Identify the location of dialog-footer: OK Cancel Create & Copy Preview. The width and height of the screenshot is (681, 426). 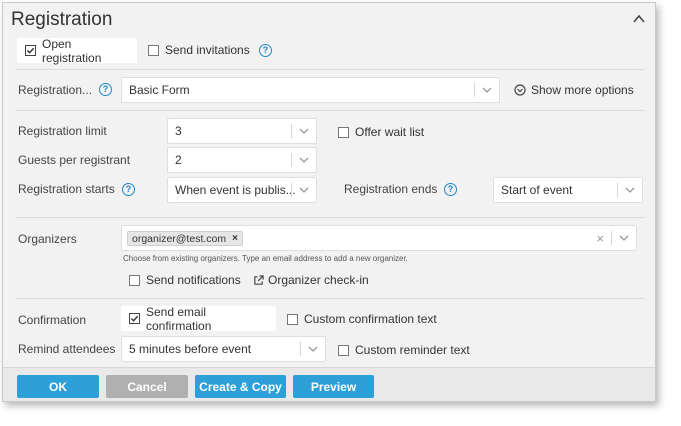
(329, 384).